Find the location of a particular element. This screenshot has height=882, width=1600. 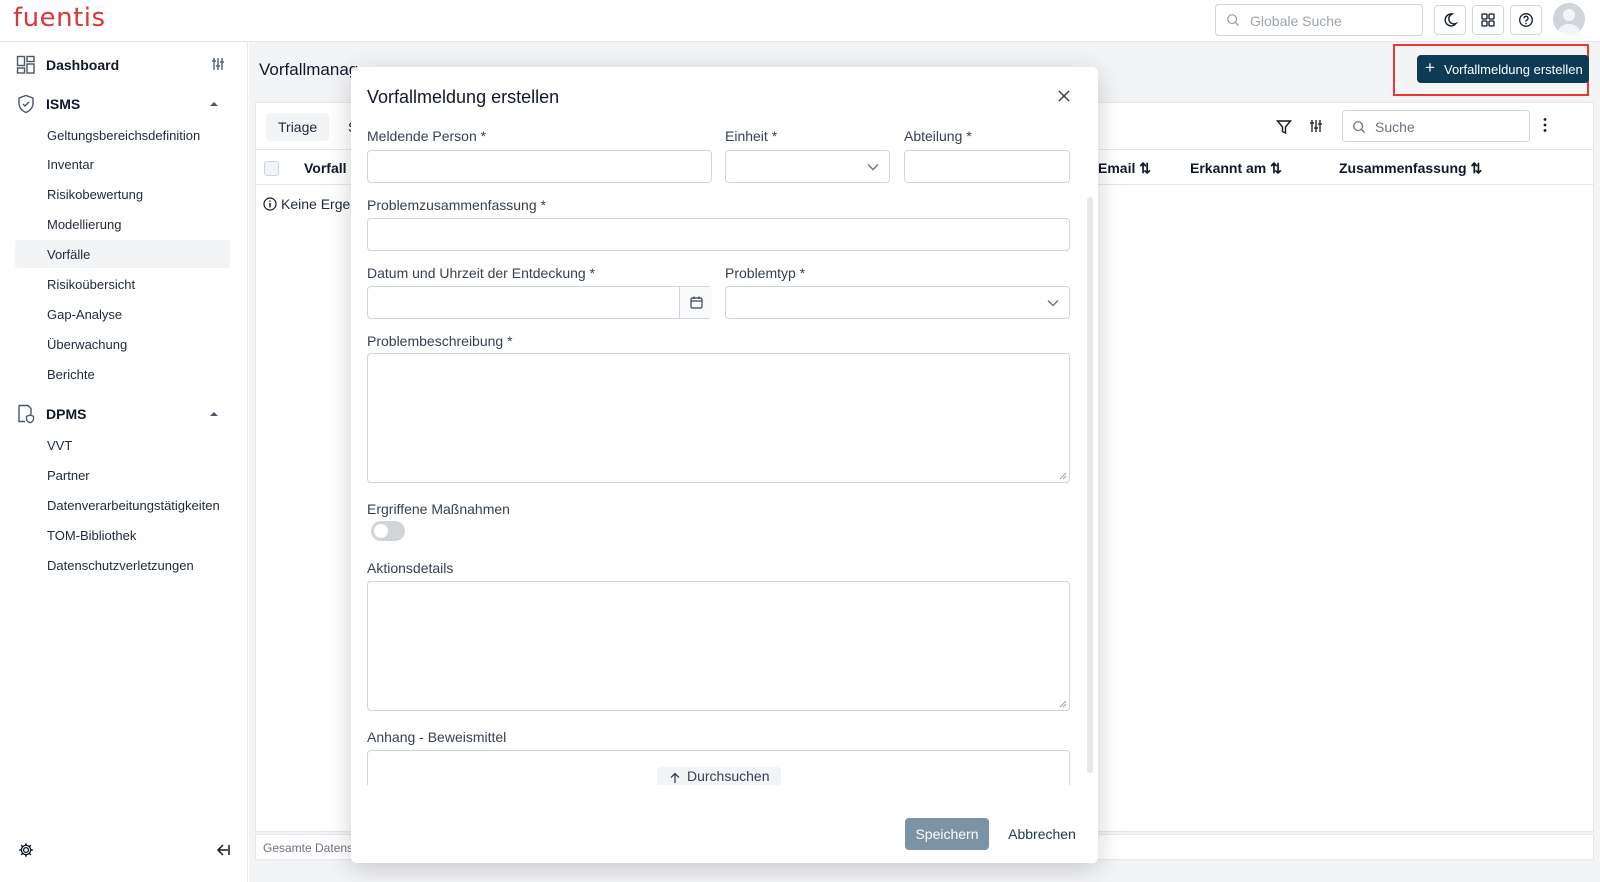

create-incident-button: + Vorfallmeldung erstellen is located at coordinates (1503, 69).